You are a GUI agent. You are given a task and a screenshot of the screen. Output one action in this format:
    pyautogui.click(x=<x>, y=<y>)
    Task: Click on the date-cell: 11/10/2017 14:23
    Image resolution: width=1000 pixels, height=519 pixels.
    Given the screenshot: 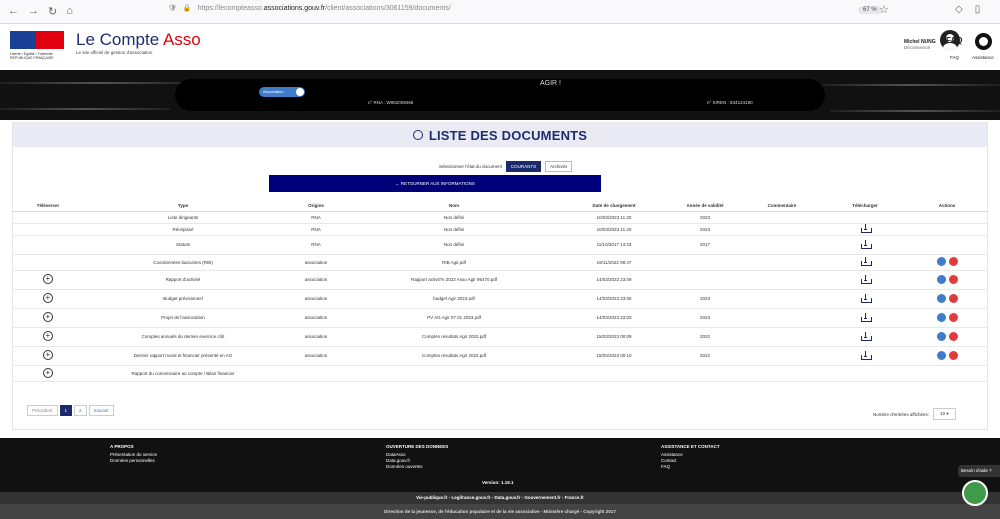 What is the action you would take?
    pyautogui.click(x=614, y=245)
    